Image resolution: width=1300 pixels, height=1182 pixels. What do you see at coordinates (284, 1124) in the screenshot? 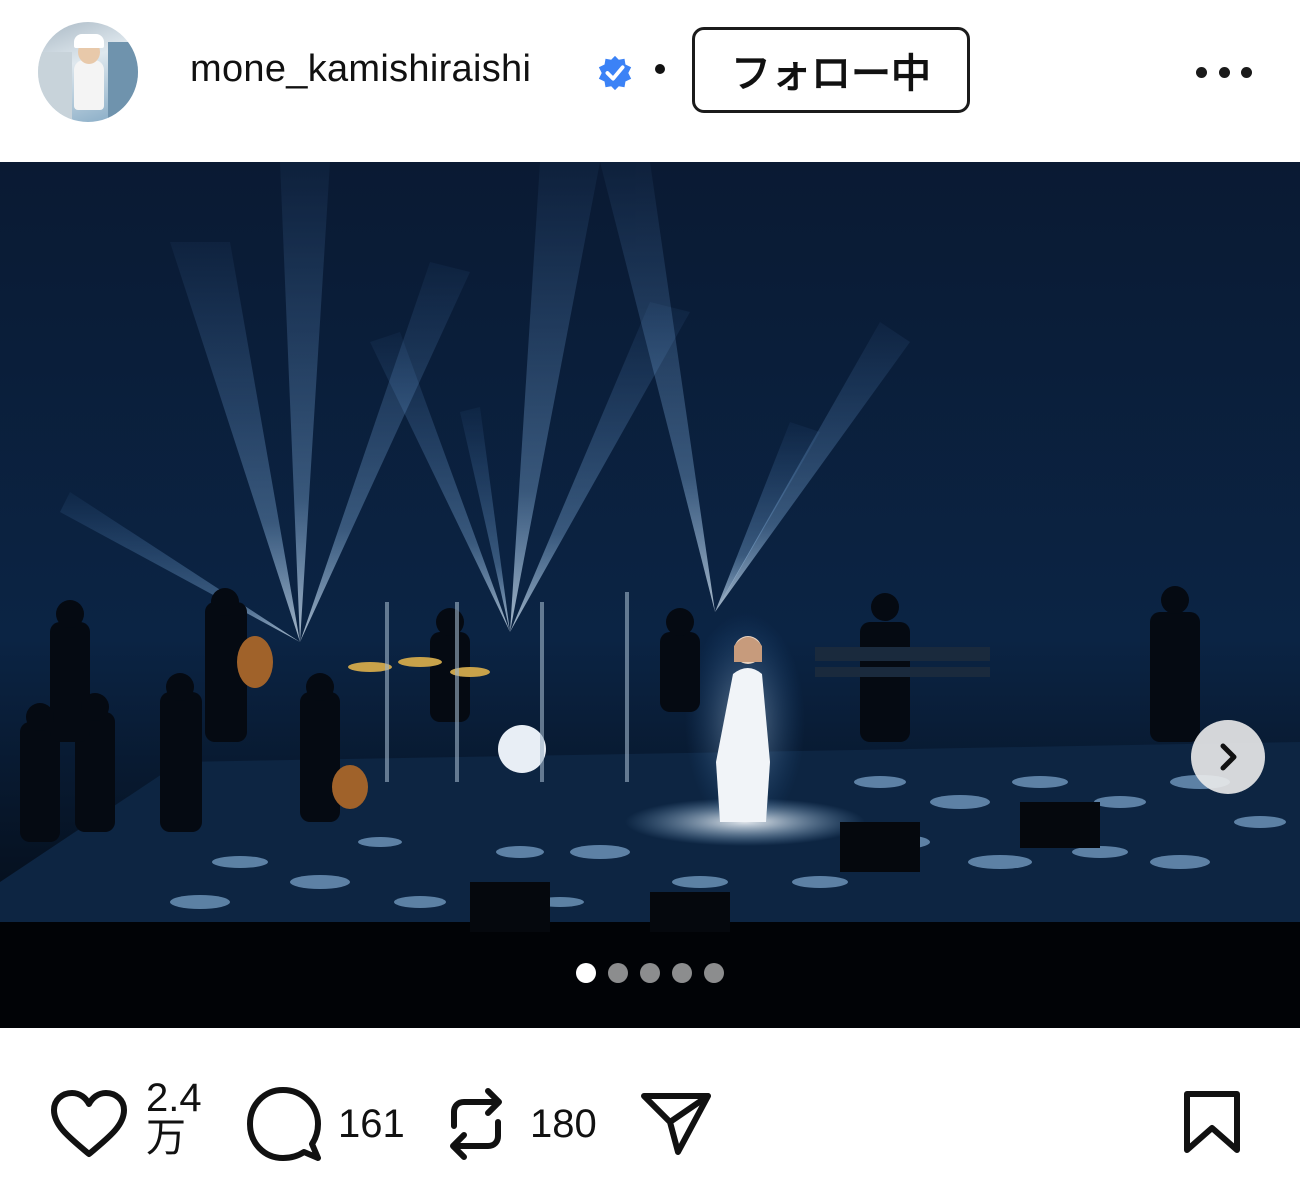
I see `comment-icon` at bounding box center [284, 1124].